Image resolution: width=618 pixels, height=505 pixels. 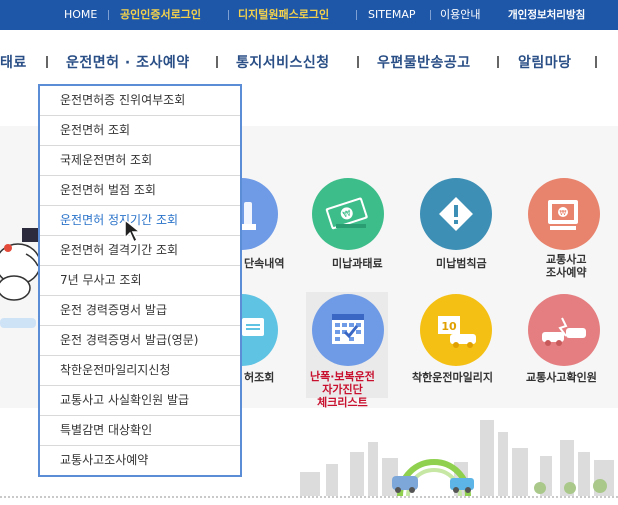 What do you see at coordinates (424, 62) in the screenshot?
I see `nav-item-returned-mail: 우편물반송공고` at bounding box center [424, 62].